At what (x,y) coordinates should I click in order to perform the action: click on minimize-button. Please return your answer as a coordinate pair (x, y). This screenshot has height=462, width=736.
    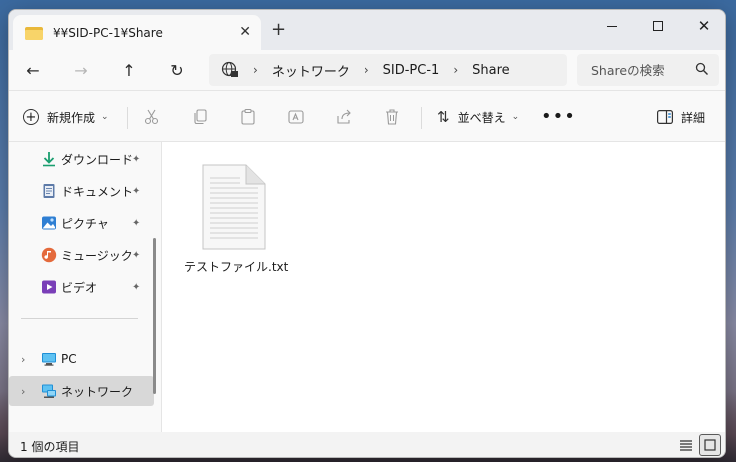
    Looking at the image, I should click on (612, 26).